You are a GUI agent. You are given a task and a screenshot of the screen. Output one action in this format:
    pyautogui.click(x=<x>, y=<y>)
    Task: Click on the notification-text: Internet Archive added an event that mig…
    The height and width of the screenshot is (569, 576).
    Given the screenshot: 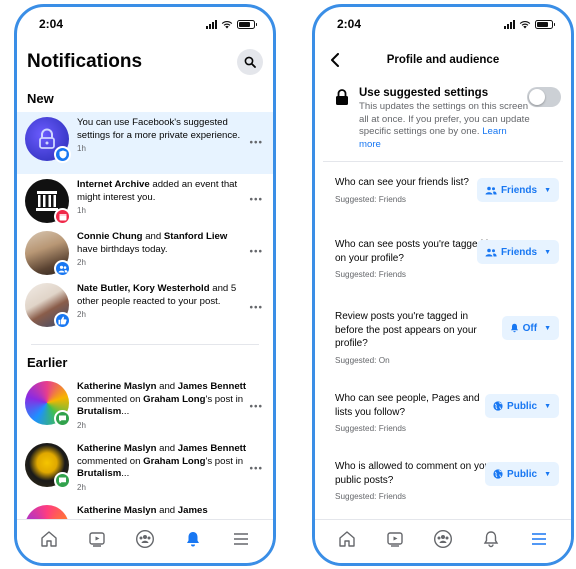 What is the action you would take?
    pyautogui.click(x=171, y=200)
    